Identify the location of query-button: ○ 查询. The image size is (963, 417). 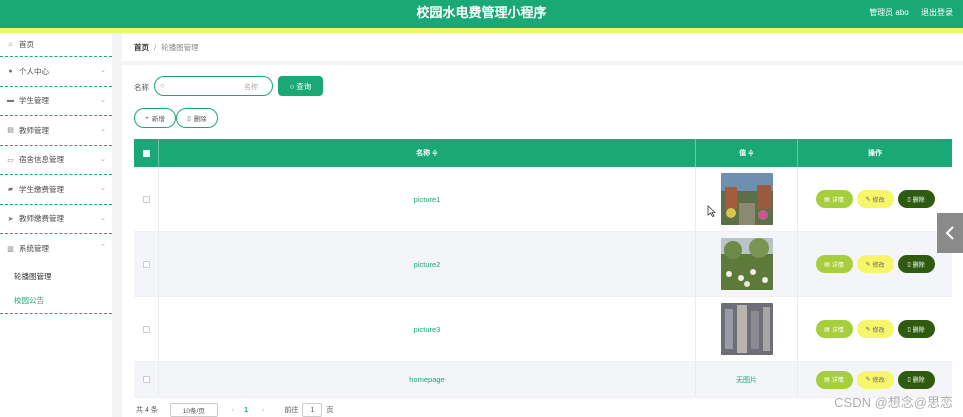
(300, 86).